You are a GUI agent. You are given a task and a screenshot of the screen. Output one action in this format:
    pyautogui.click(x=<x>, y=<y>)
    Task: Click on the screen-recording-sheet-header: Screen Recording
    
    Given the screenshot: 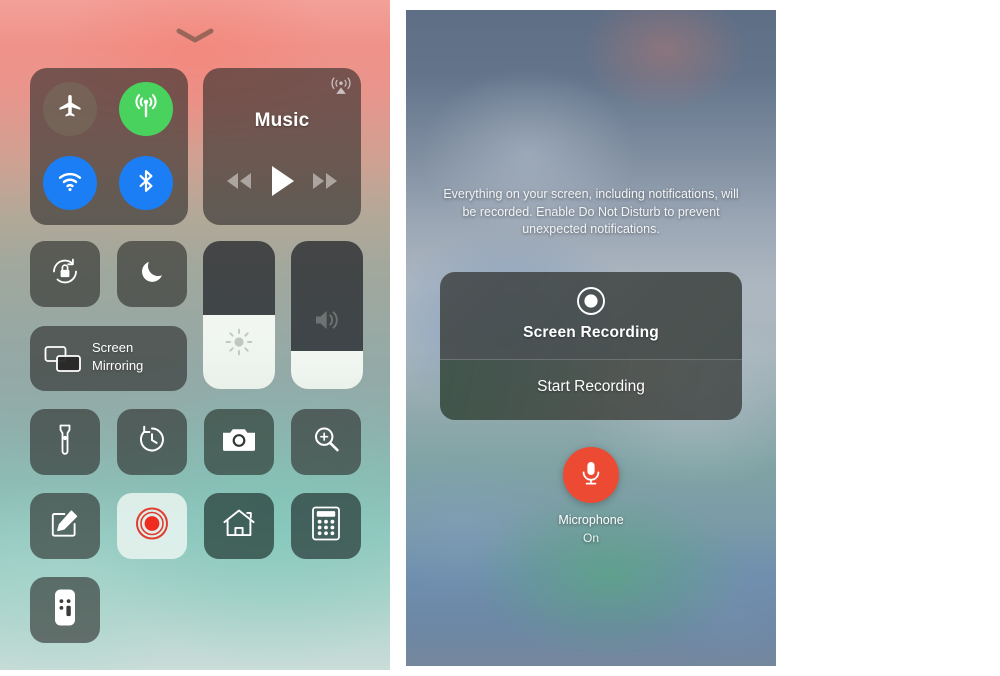 What is the action you would take?
    pyautogui.click(x=591, y=316)
    